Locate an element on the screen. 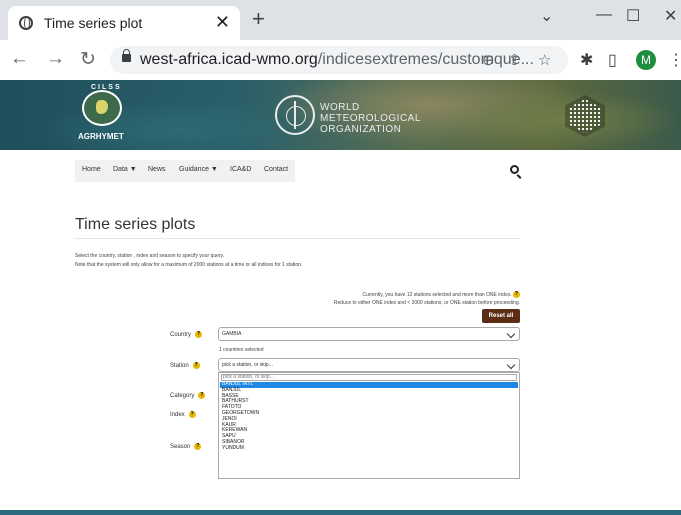 The image size is (681, 515). station-option: YUNDUM is located at coordinates (369, 448).